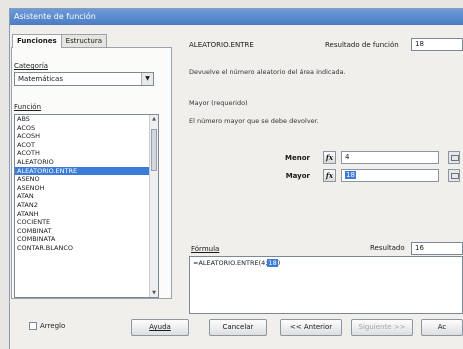  I want to click on list-item: ATAN2, so click(86, 205).